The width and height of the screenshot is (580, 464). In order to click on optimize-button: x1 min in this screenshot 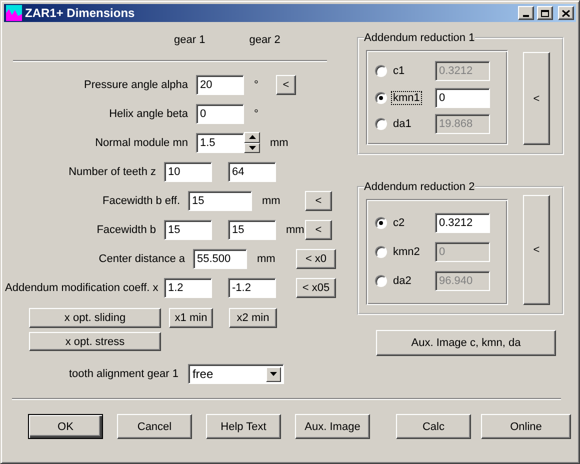, I will do `click(191, 318)`.